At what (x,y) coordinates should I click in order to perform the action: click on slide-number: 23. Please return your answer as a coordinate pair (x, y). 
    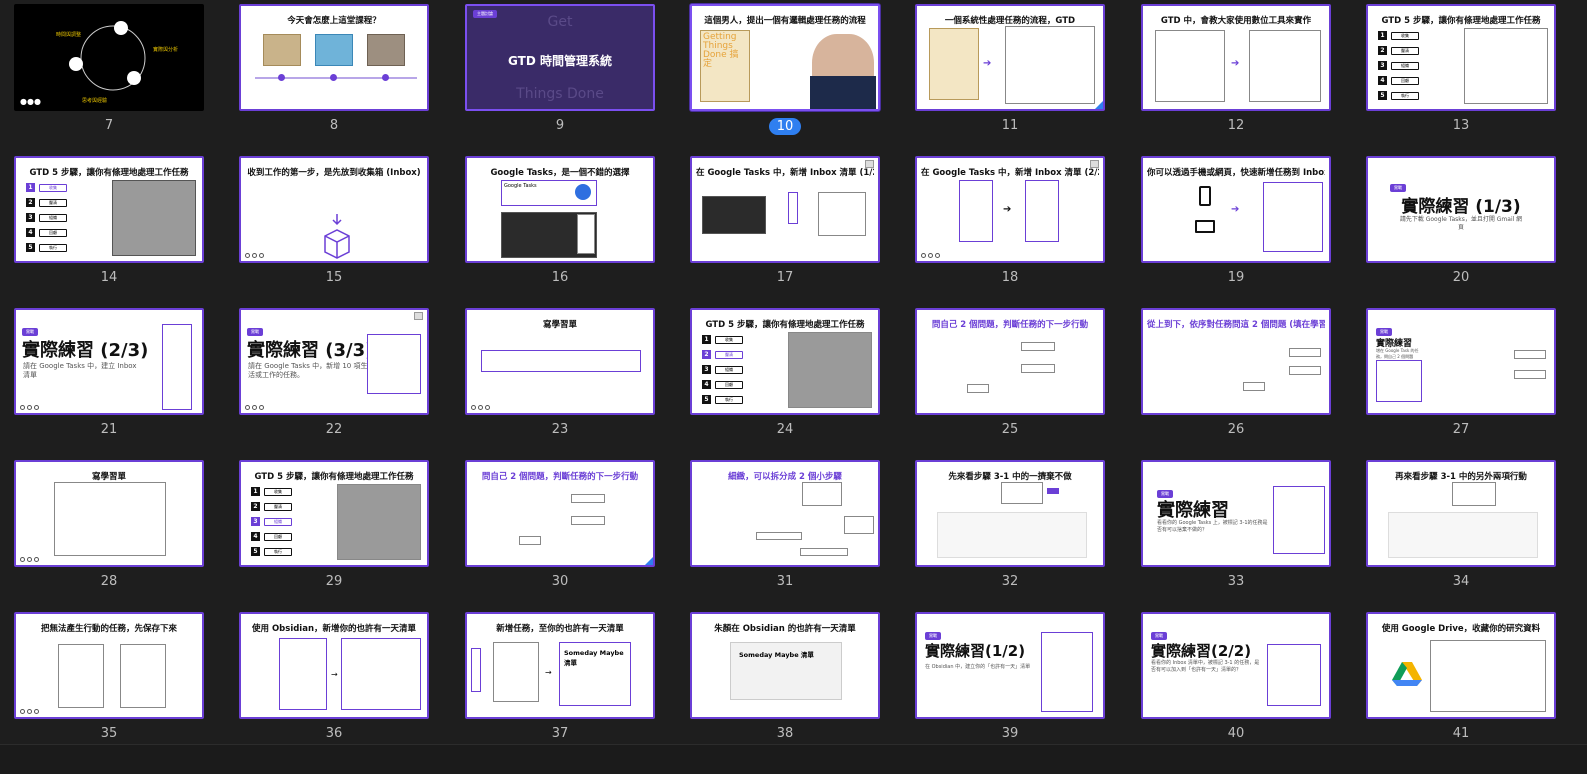
    Looking at the image, I should click on (560, 429).